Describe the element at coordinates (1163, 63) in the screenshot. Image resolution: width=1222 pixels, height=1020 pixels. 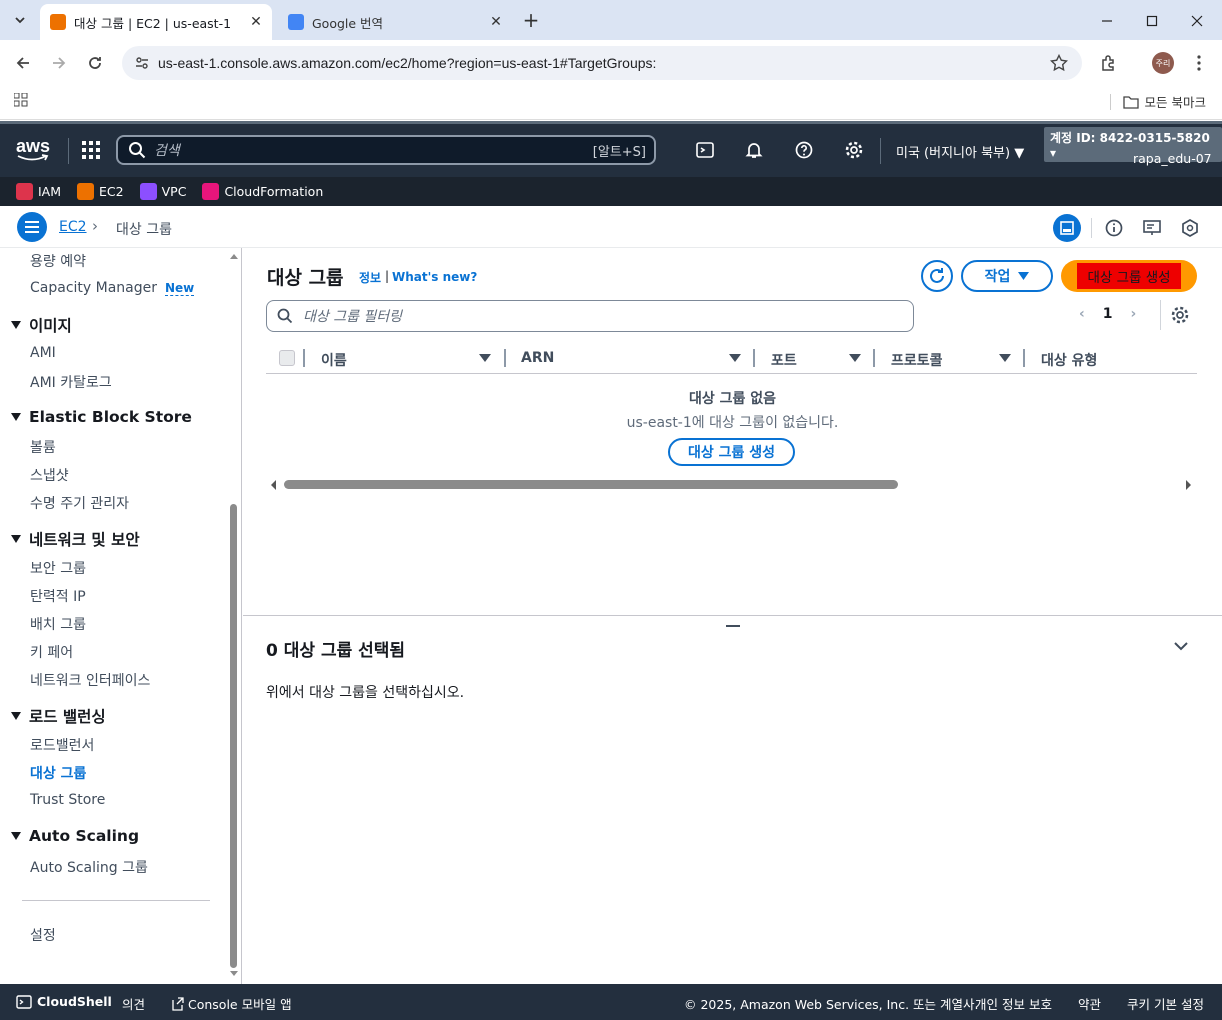
I see `profile-avatar: 주리` at that location.